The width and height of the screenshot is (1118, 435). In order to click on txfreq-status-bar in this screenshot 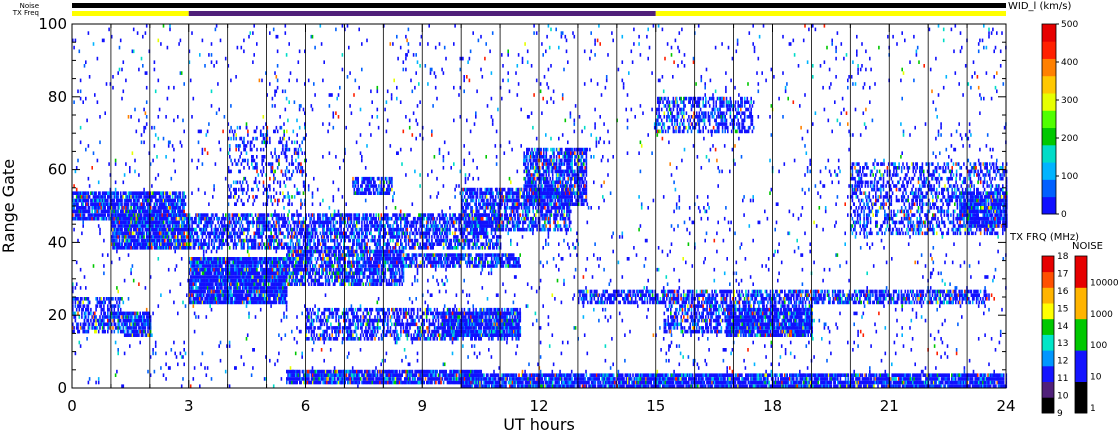, I will do `click(539, 13)`.